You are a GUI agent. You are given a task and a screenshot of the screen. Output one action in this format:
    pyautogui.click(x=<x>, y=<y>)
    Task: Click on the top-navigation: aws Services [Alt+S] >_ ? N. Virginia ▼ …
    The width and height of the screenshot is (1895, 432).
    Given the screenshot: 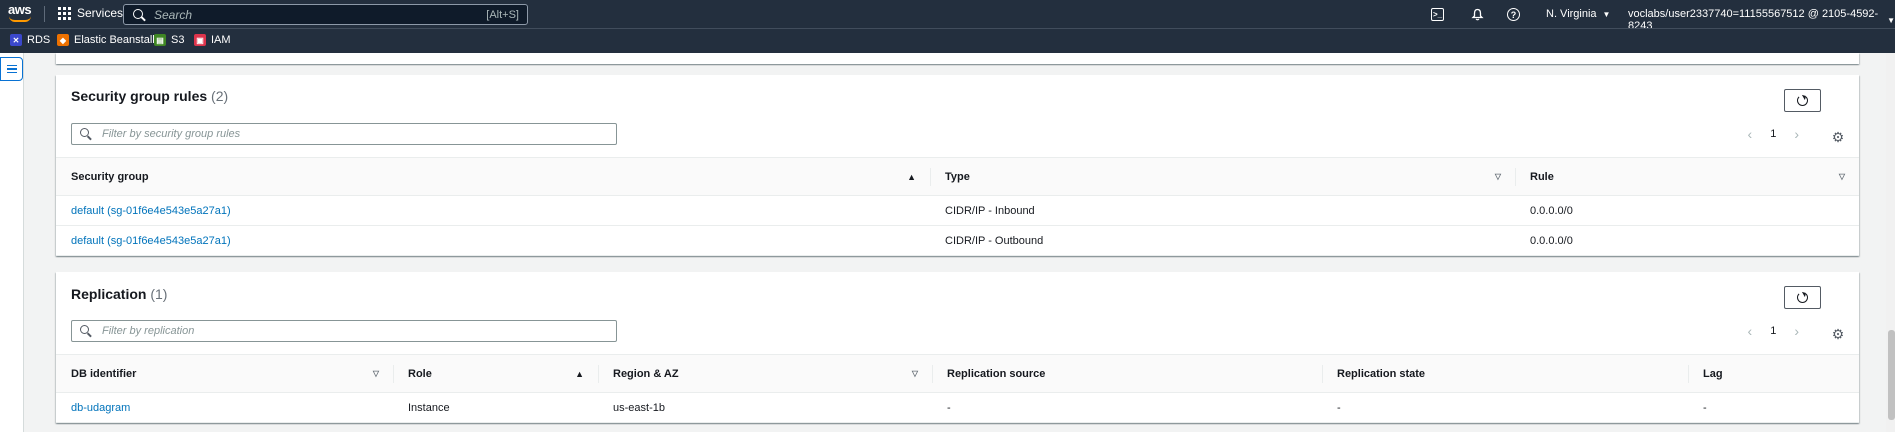 What is the action you would take?
    pyautogui.click(x=947, y=16)
    